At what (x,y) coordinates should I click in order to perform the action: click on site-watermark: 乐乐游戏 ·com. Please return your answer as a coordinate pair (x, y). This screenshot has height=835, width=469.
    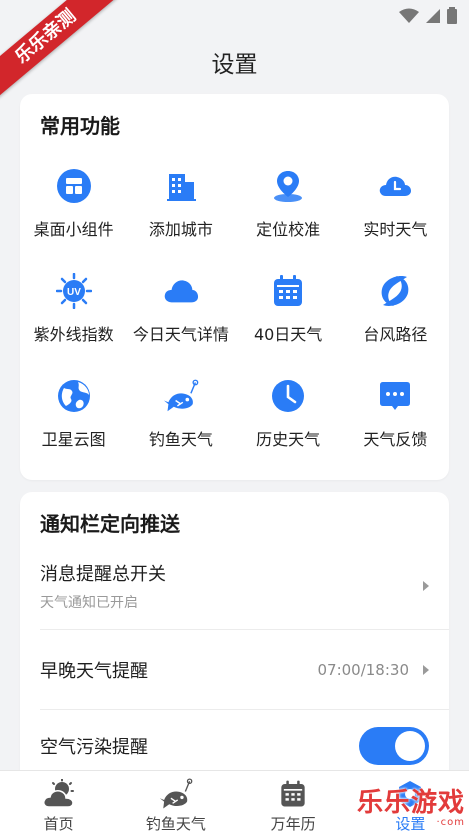
    Looking at the image, I should click on (410, 809).